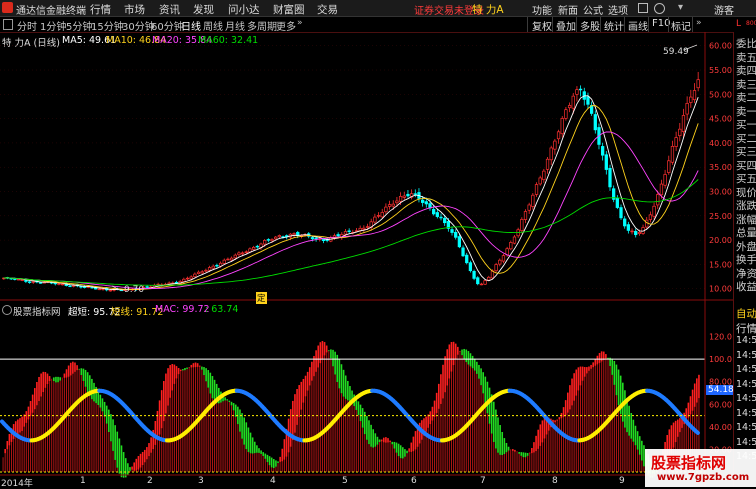  What do you see at coordinates (138, 25) in the screenshot?
I see `period-30min: 30分钟` at bounding box center [138, 25].